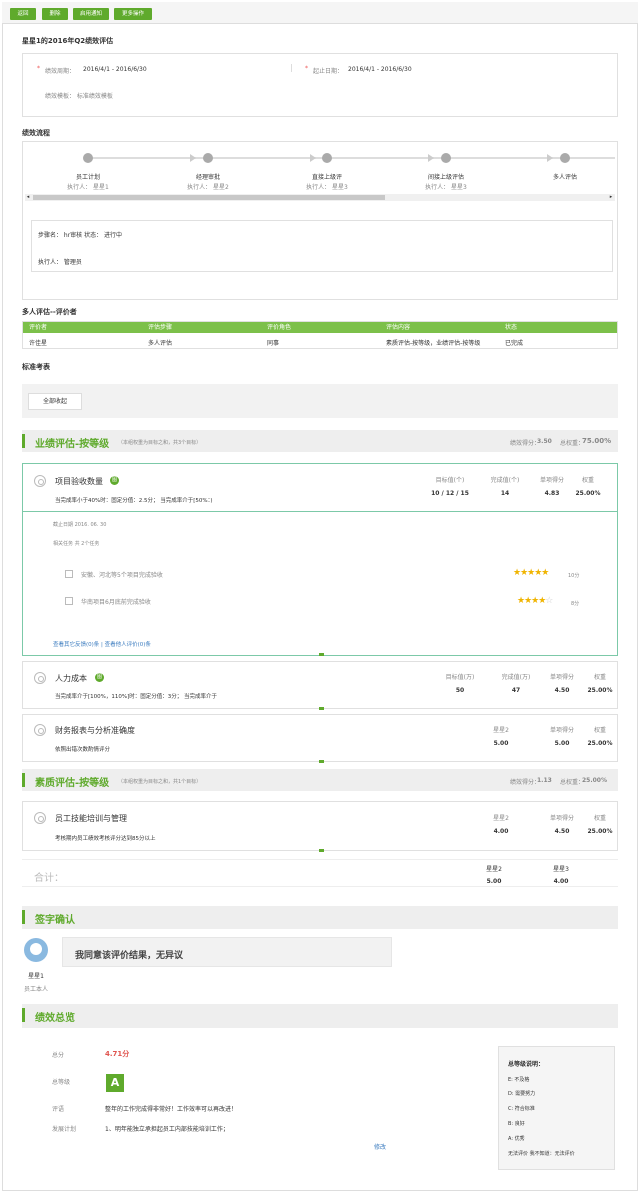  I want to click on edit-link: 修改, so click(380, 1146).